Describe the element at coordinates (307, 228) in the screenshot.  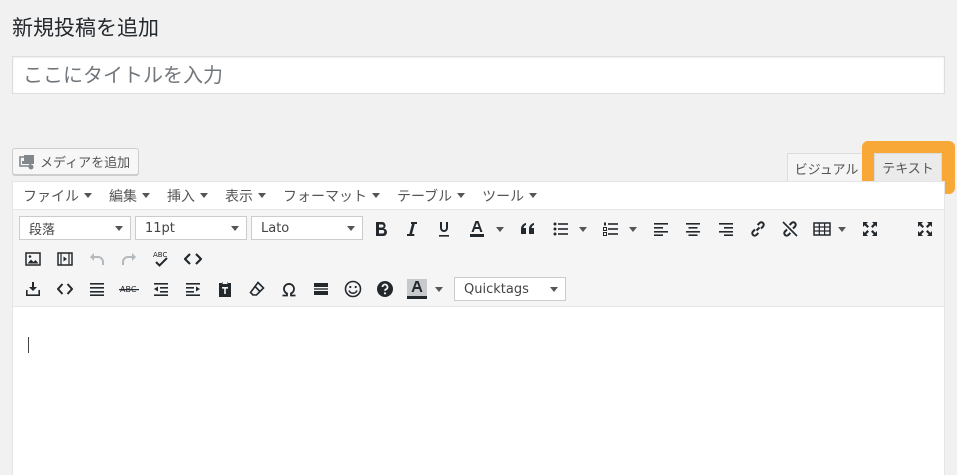
I see `font-family-select: Lato` at that location.